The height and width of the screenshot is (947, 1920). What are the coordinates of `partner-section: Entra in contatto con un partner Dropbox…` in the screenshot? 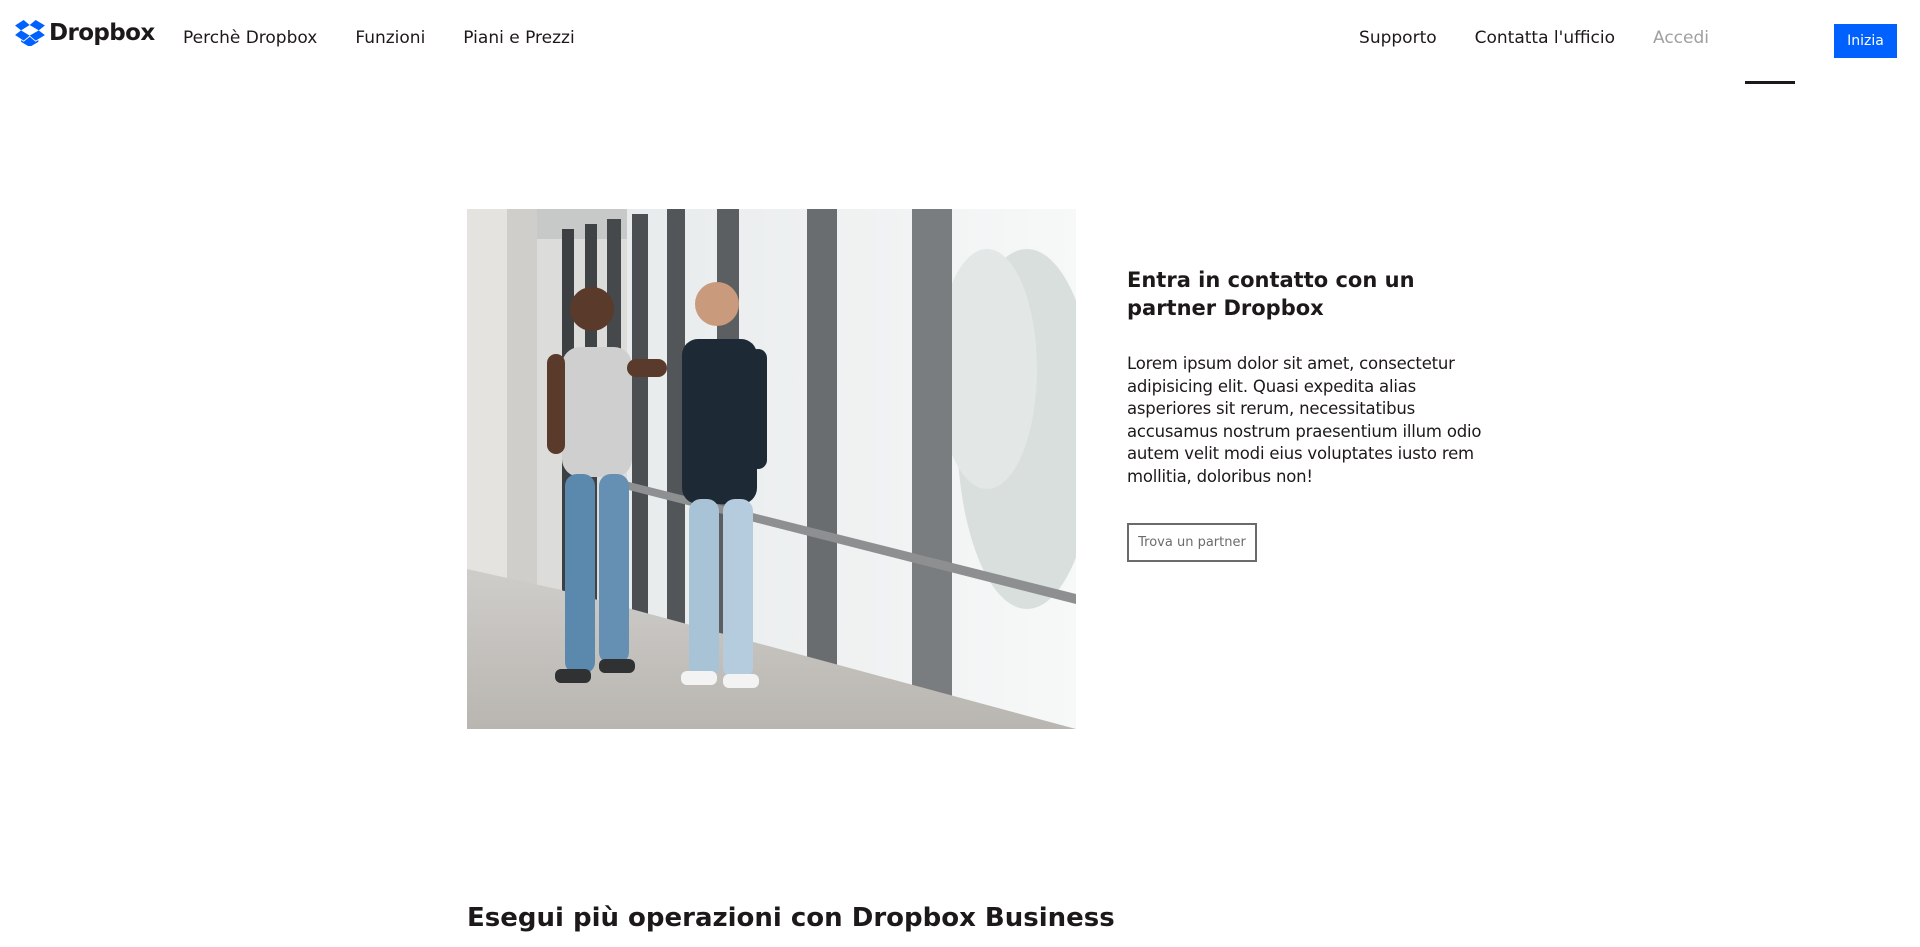 It's located at (1309, 414).